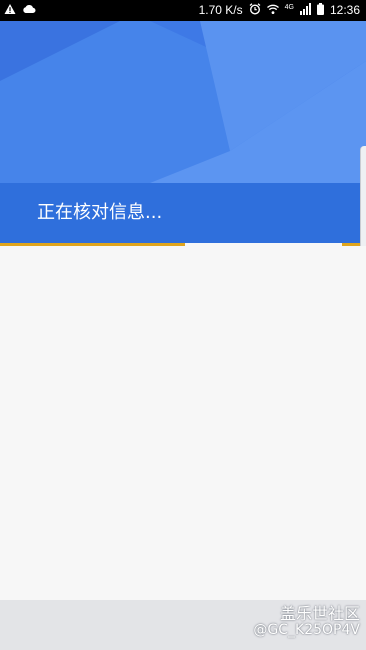  What do you see at coordinates (319, 613) in the screenshot?
I see `watermark-title: 盖乐世社区` at bounding box center [319, 613].